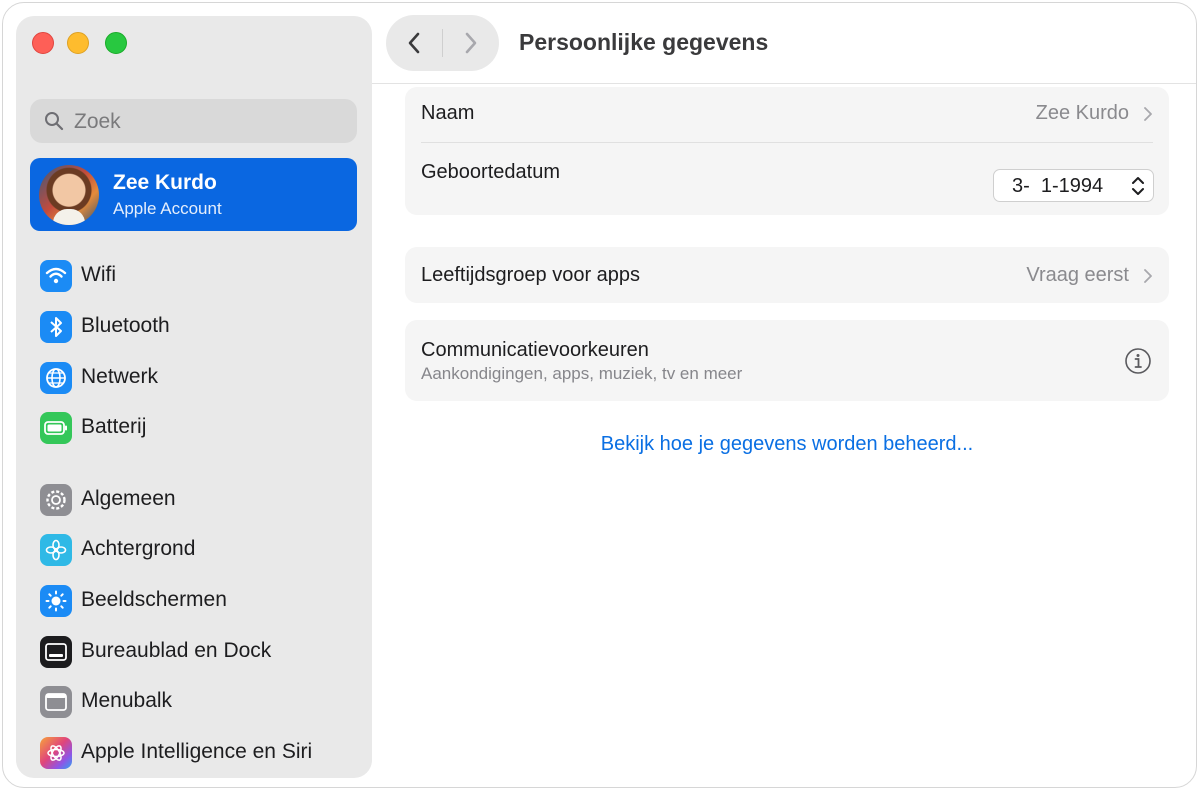  Describe the element at coordinates (1077, 275) in the screenshot. I see `age-group-value: Vraag eerst` at that location.